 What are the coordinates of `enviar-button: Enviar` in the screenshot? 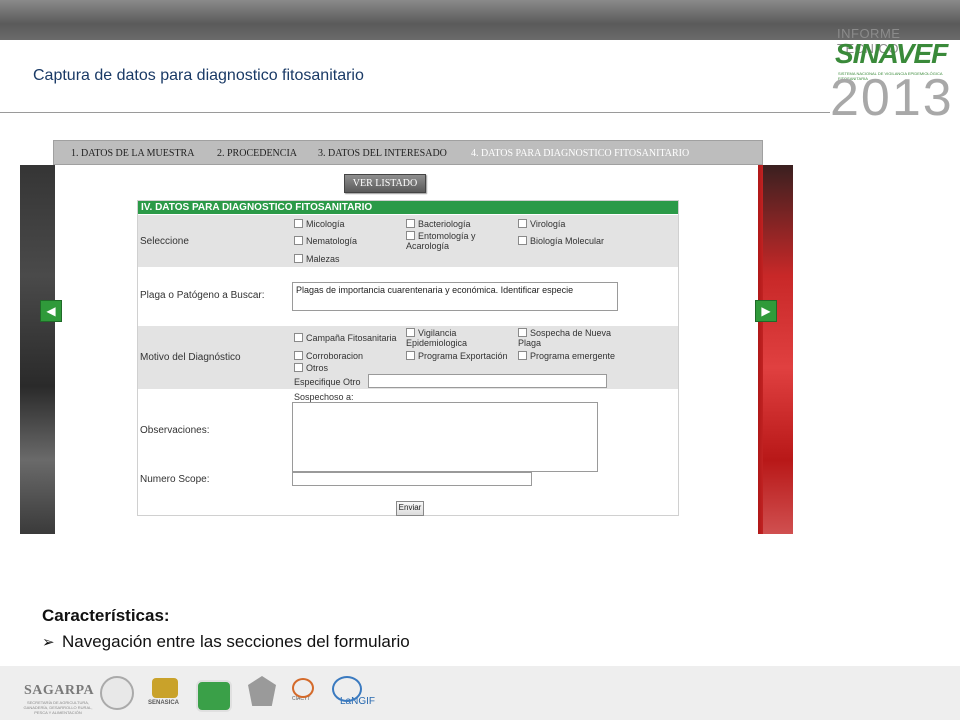 It's located at (410, 508).